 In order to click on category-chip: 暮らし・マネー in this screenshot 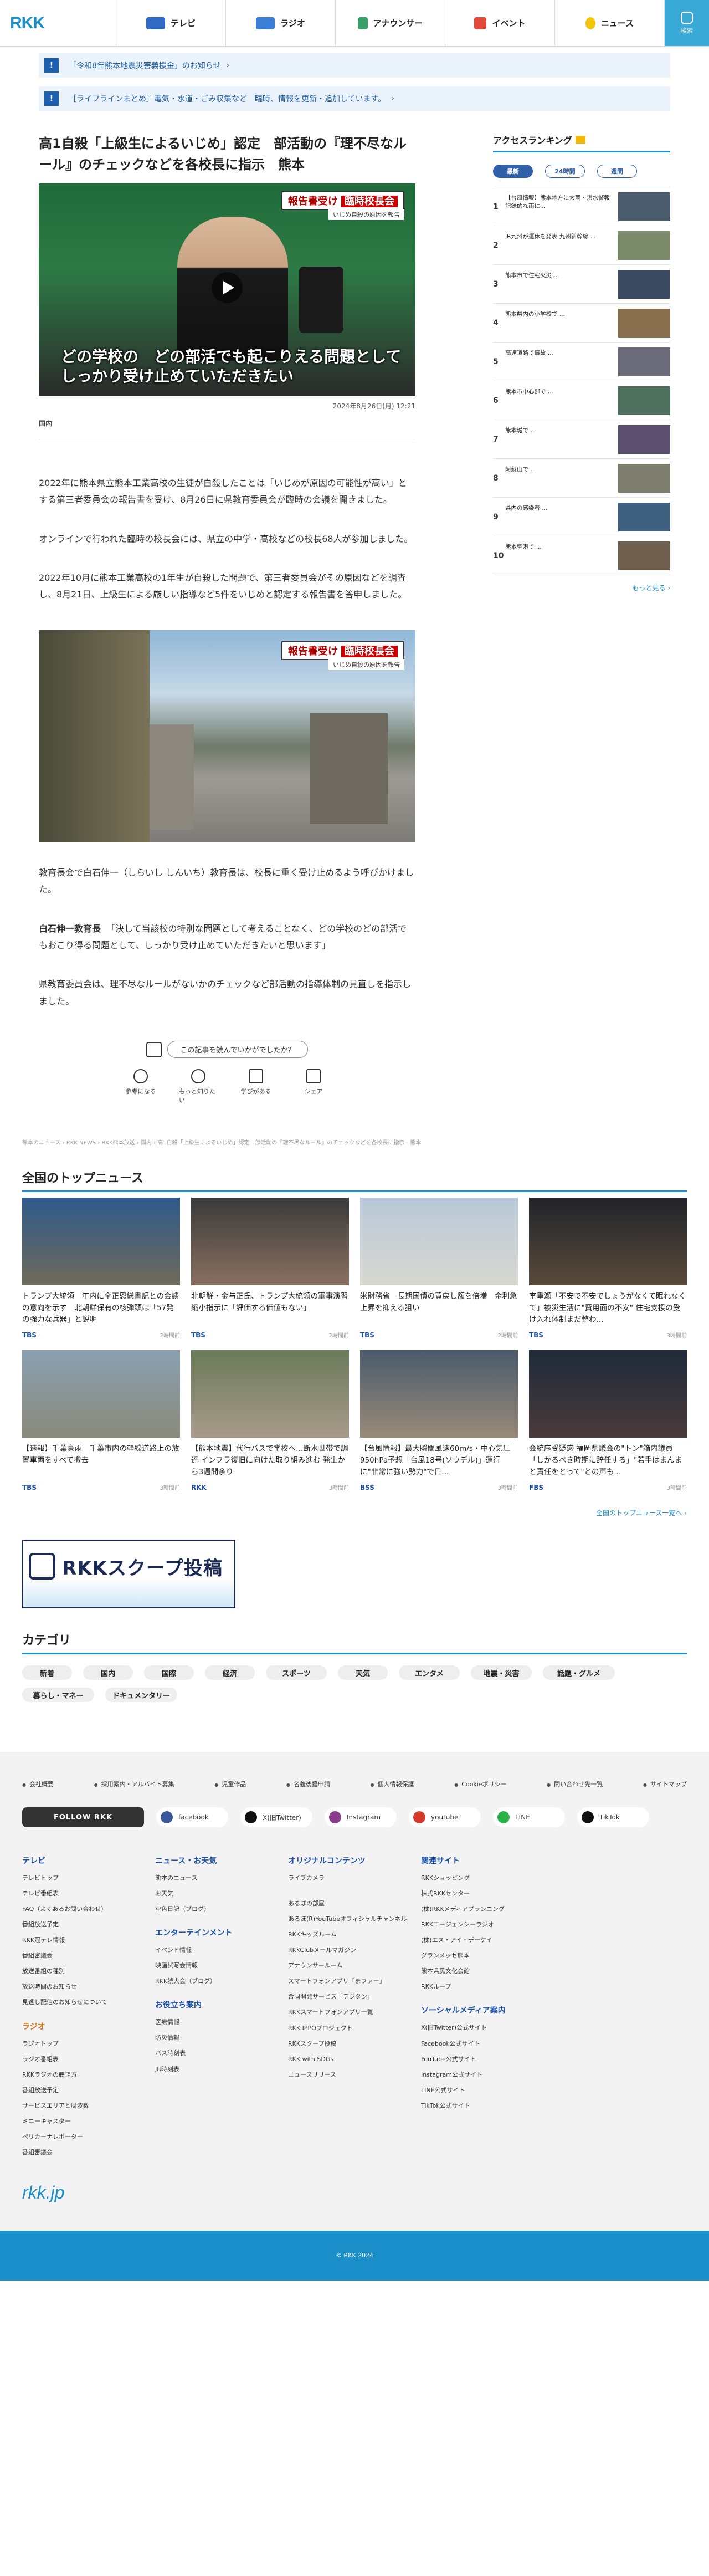, I will do `click(58, 1696)`.